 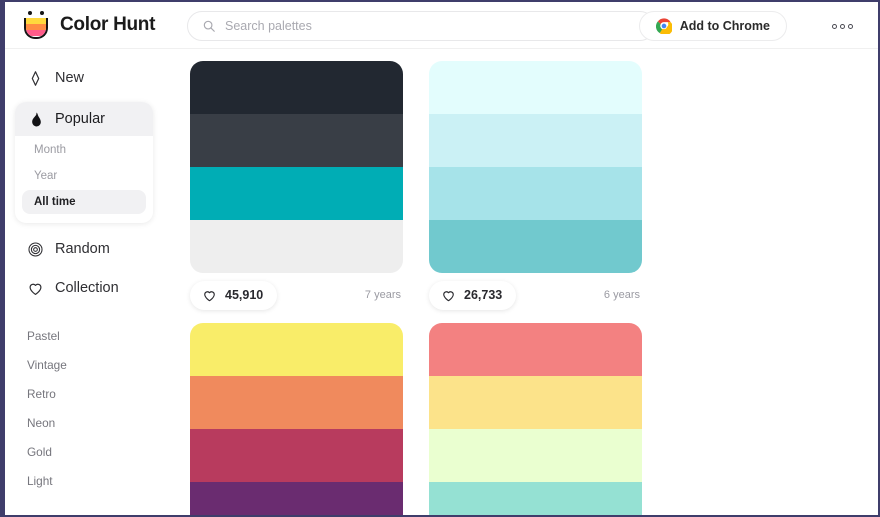 What do you see at coordinates (87, 288) in the screenshot?
I see `sidebar-item-collection-label: Collection` at bounding box center [87, 288].